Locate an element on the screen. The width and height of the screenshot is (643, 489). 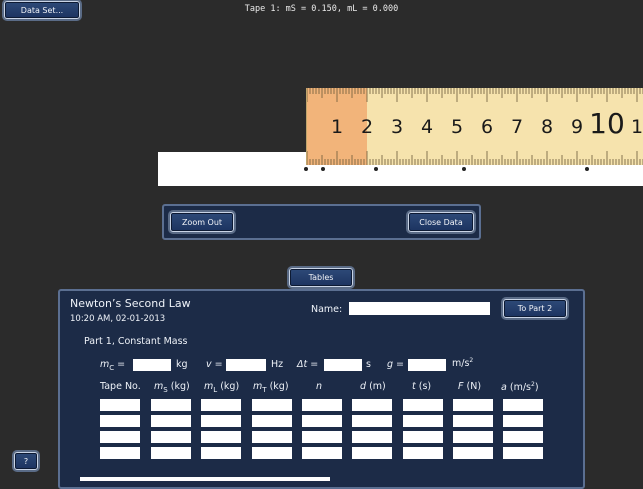
tables-tab-button: Tables is located at coordinates (321, 277).